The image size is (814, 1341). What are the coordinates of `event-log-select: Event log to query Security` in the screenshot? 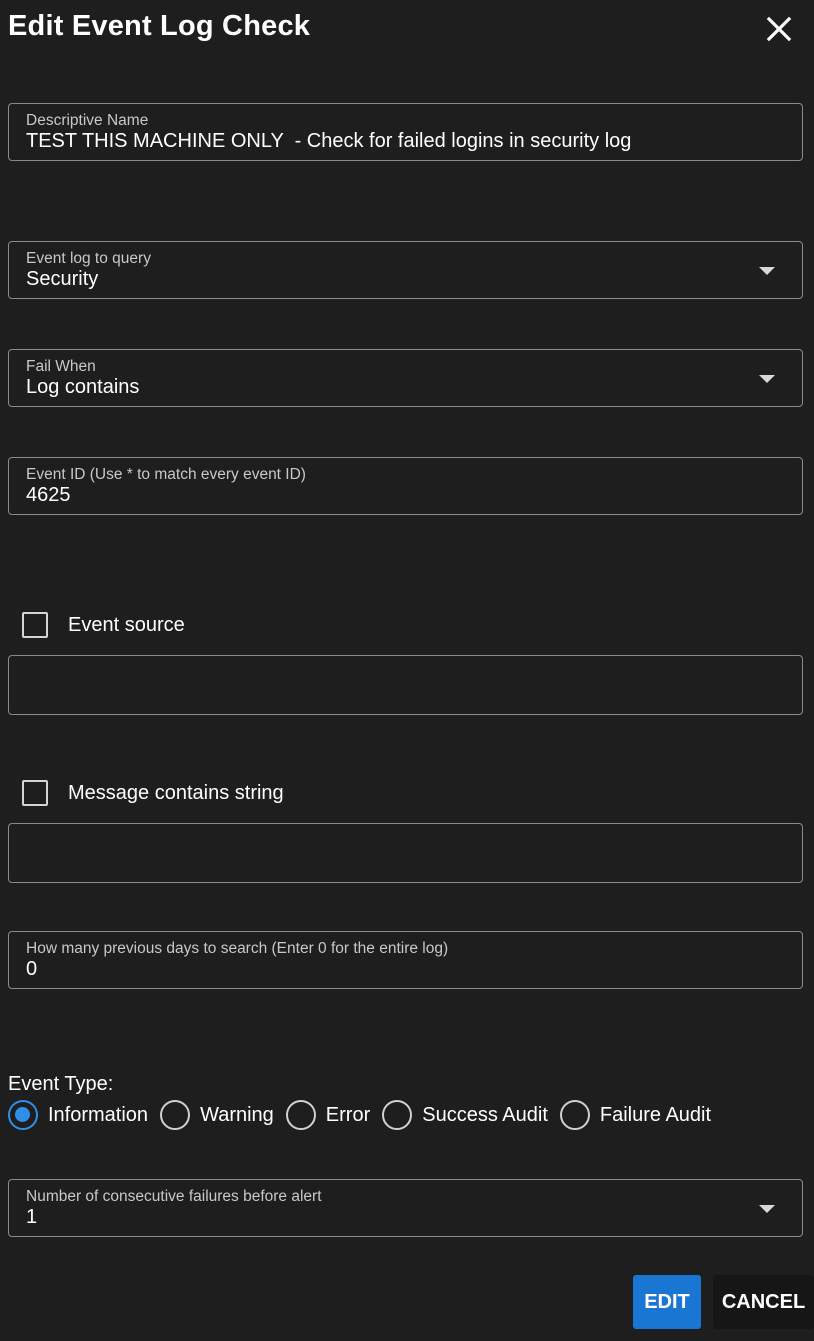 It's located at (405, 270).